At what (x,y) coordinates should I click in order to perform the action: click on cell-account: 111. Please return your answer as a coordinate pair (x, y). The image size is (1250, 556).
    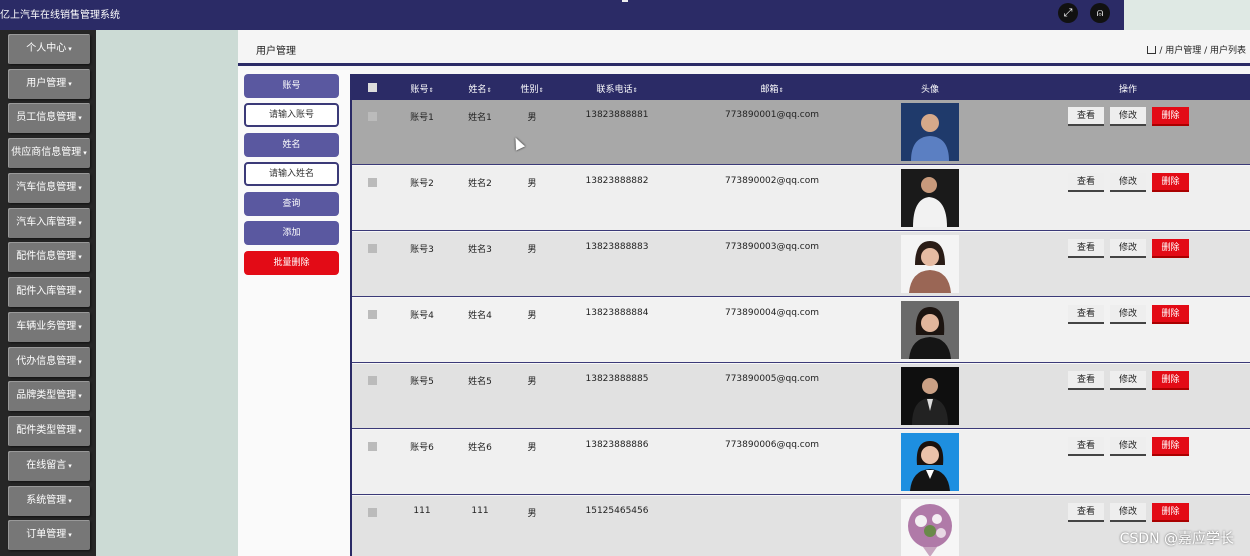
    Looking at the image, I should click on (422, 511).